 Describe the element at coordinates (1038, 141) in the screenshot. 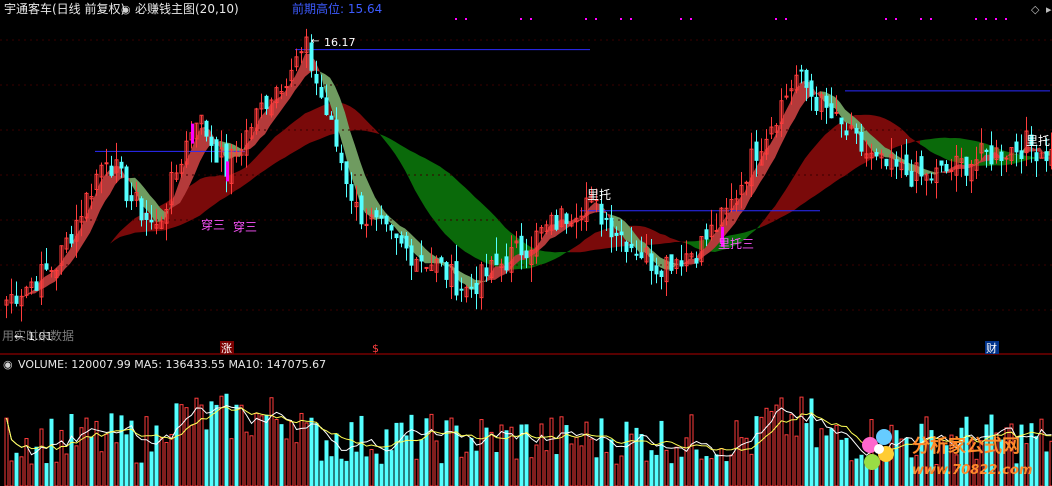

I see `marker-lituo-2: 里托` at that location.